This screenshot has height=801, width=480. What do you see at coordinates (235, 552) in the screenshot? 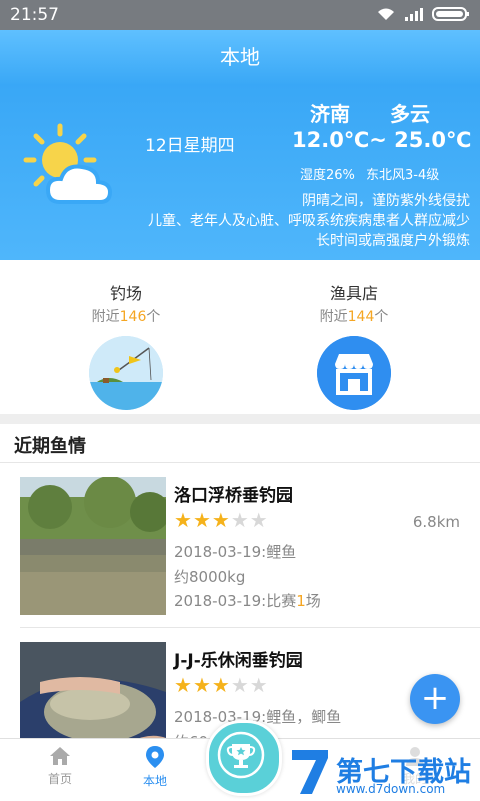
I see `listing-catch: 2018-03-19:鲤鱼` at bounding box center [235, 552].